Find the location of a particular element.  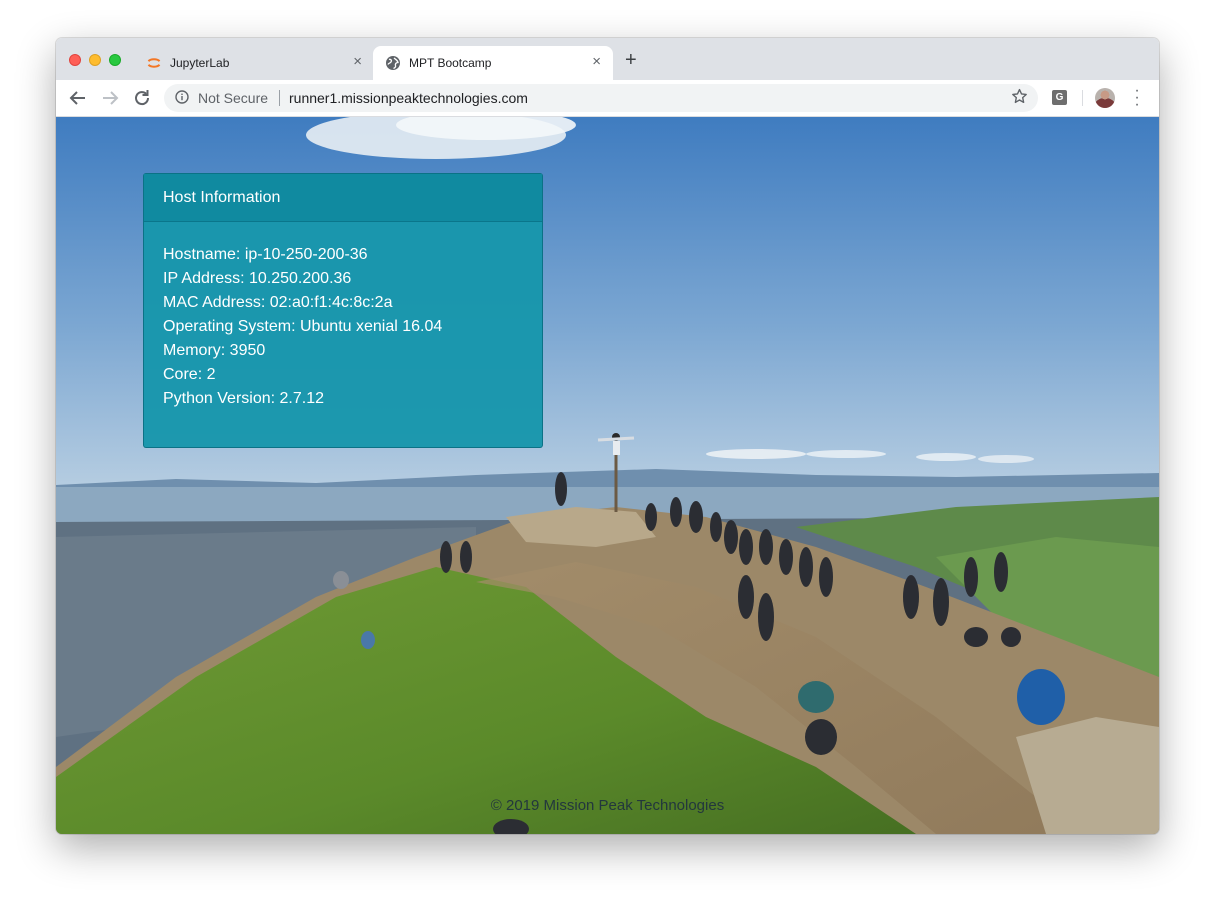

row-value: 2.7.12 is located at coordinates (301, 398).